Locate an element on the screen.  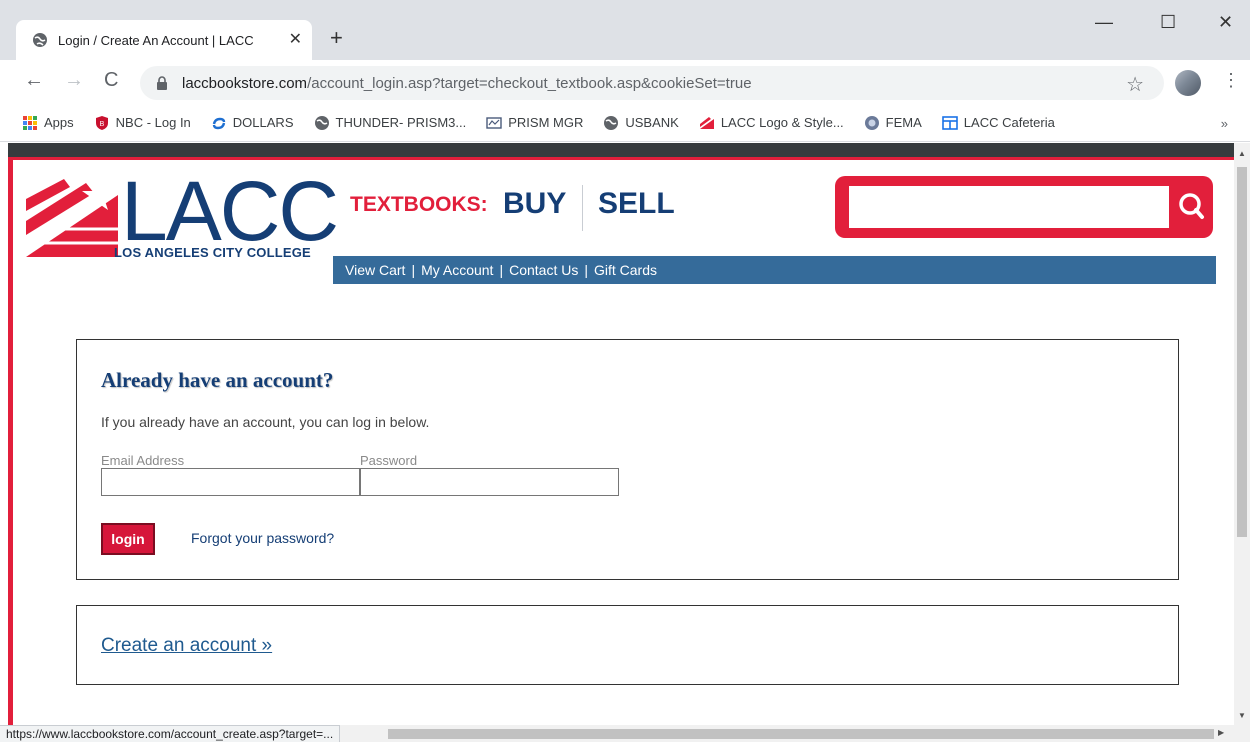
buy-sell-divider is located at coordinates (582, 208).